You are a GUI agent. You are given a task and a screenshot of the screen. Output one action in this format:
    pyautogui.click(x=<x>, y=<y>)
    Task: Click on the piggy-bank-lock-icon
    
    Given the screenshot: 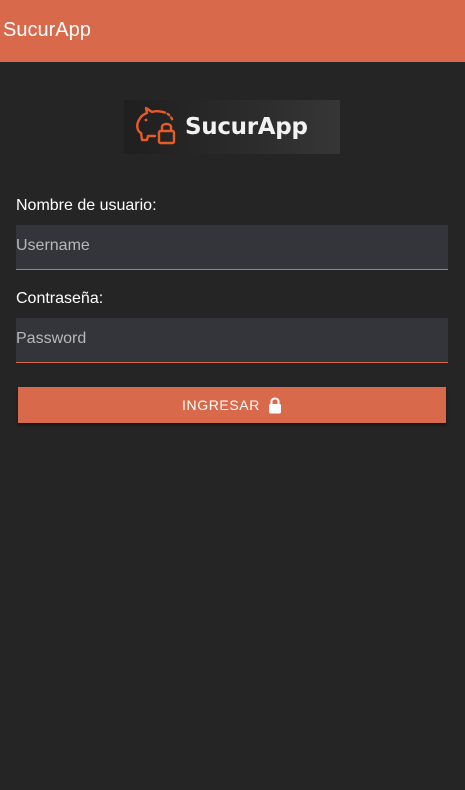 What is the action you would take?
    pyautogui.click(x=156, y=126)
    